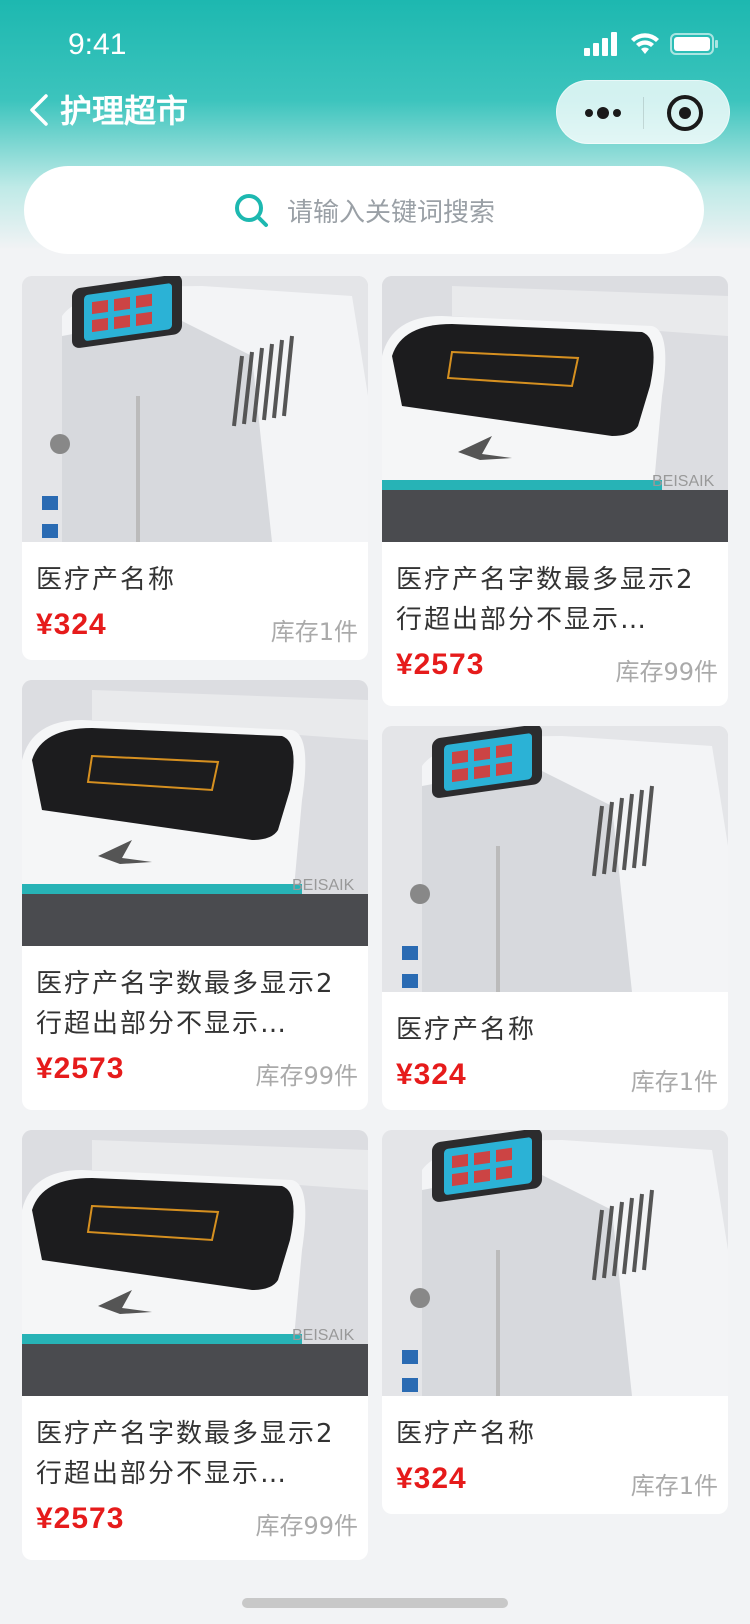 This screenshot has width=750, height=1624. What do you see at coordinates (603, 113) in the screenshot?
I see `more-icon` at bounding box center [603, 113].